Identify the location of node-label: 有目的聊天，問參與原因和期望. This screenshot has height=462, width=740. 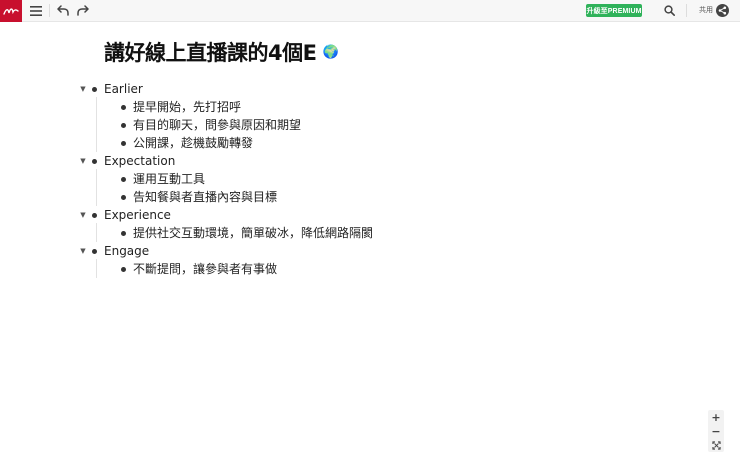
(217, 125).